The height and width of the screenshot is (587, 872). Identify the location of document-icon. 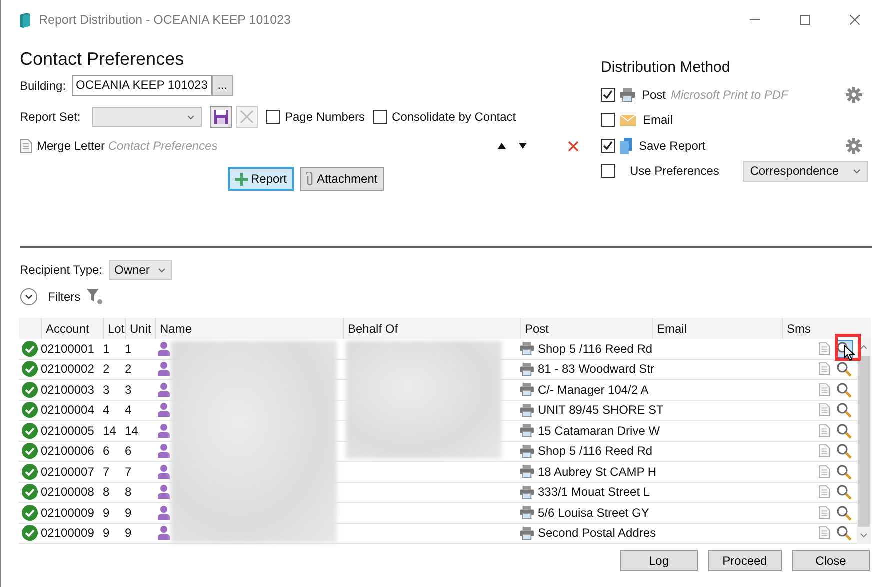
(26, 146).